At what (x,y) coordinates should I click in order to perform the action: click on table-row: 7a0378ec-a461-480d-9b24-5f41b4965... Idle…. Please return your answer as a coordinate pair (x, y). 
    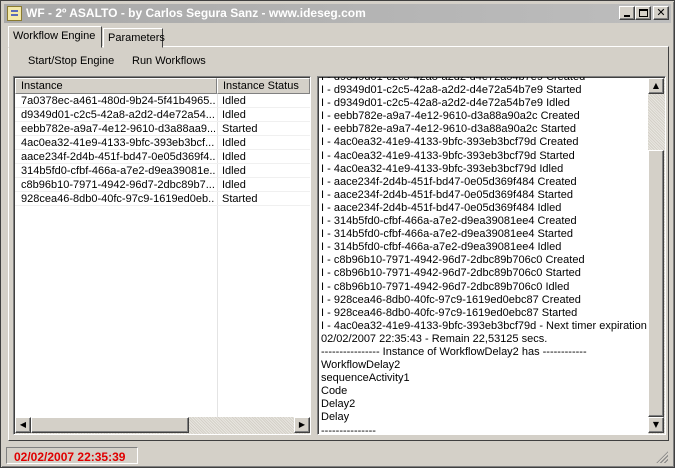
    Looking at the image, I should click on (162, 101).